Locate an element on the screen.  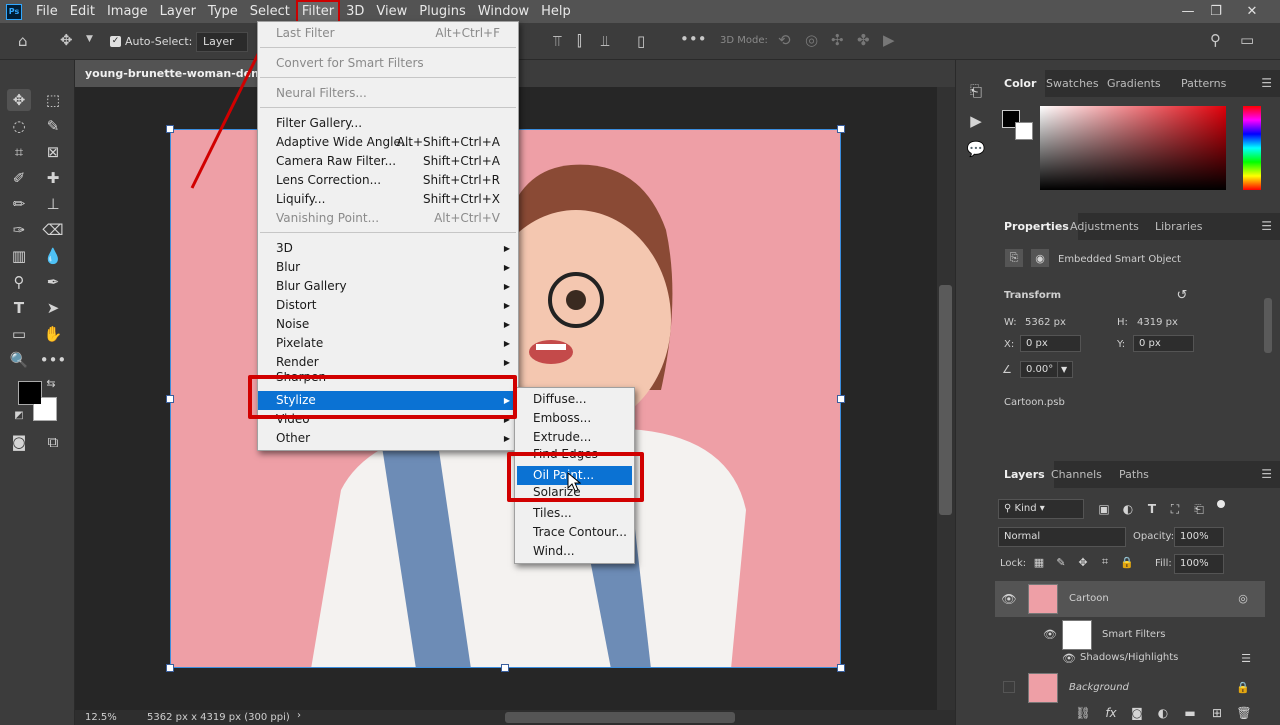
3d-pan-icon: ✣ is located at coordinates (837, 40).